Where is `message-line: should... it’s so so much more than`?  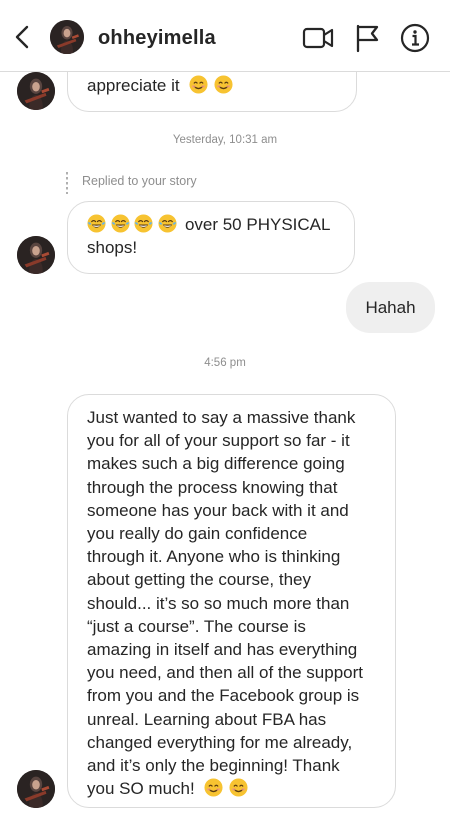
message-line: should... it’s so so much more than is located at coordinates (218, 603).